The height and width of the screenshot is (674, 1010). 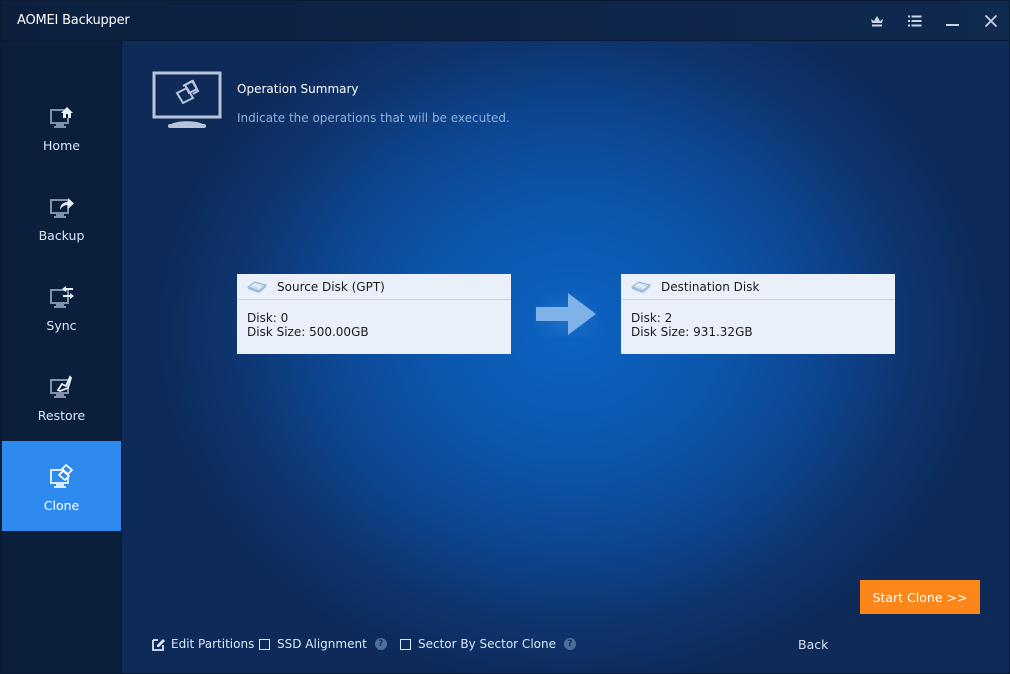 What do you see at coordinates (952, 25) in the screenshot?
I see `minimize-icon` at bounding box center [952, 25].